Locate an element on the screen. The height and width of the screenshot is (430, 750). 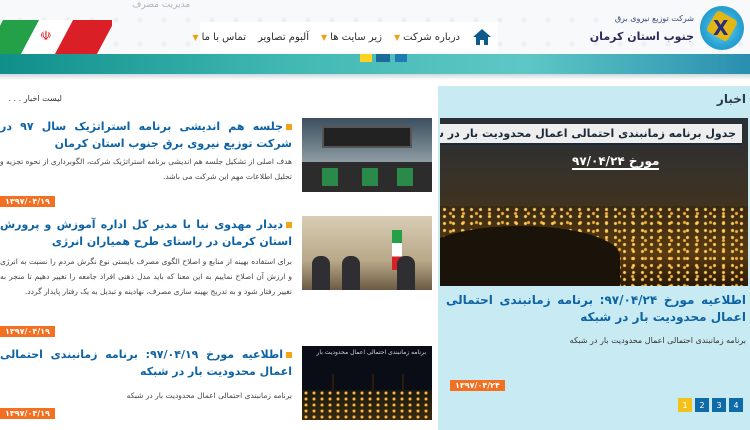
nav-item-label: زیر سایت ها is located at coordinates (356, 37).